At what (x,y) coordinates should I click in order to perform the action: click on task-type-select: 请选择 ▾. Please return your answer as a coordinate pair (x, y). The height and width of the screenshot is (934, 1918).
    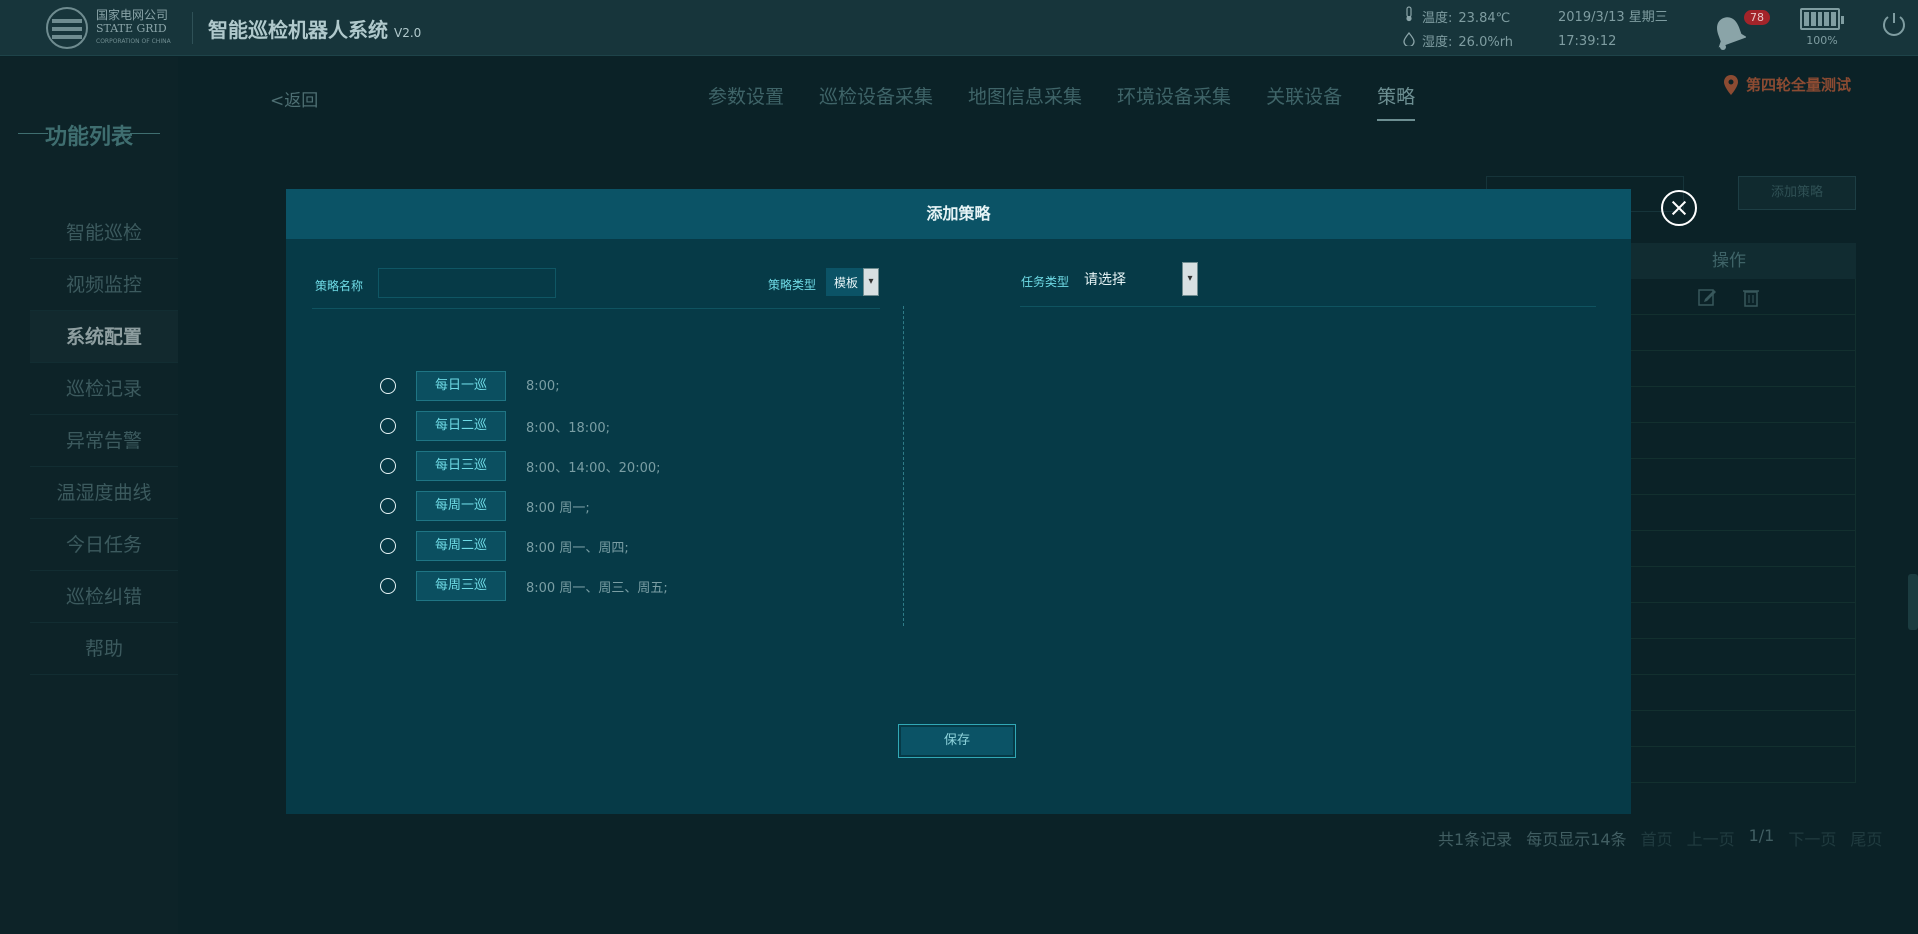
    Looking at the image, I should click on (1138, 279).